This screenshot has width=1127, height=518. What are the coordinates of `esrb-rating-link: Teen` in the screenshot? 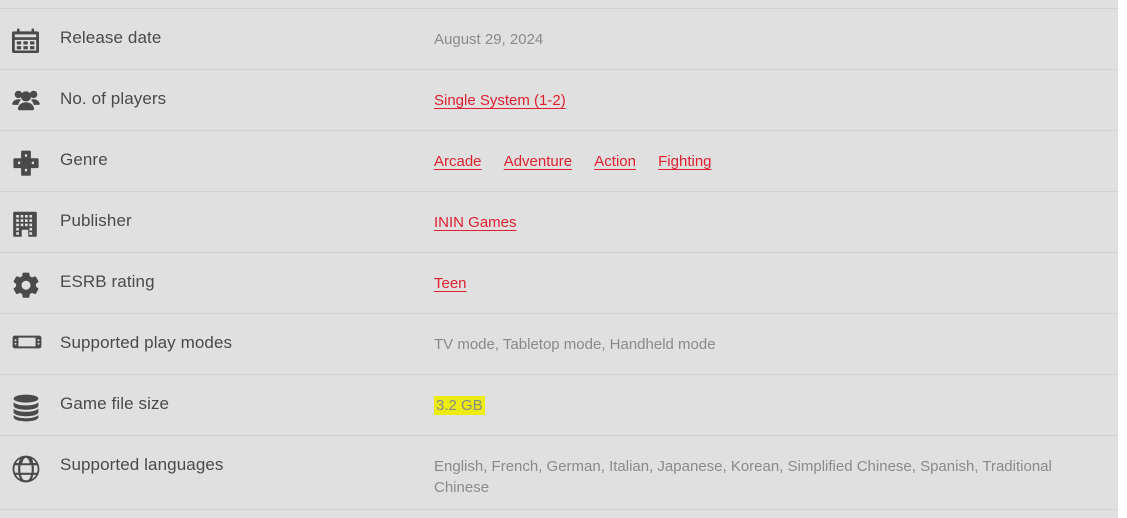 It's located at (450, 283).